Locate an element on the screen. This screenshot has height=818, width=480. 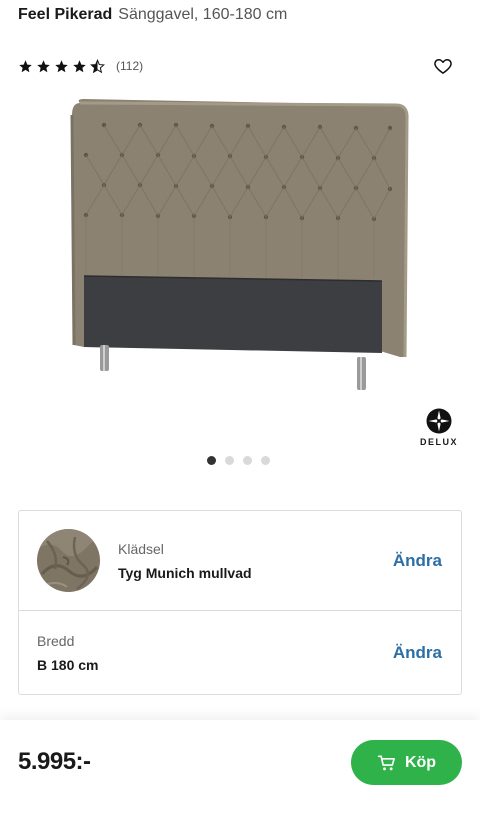
cart-icon is located at coordinates (386, 762).